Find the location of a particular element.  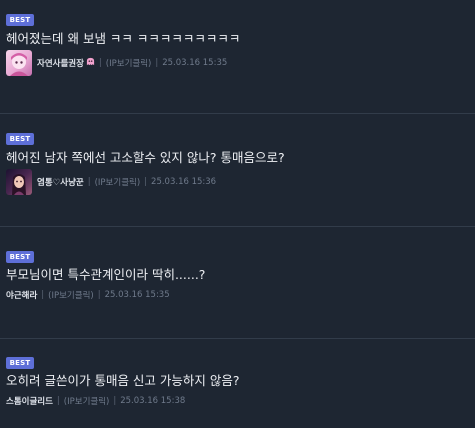

comment-meta: 스톰이글리드 | (IP보기클릭) | 25.03.16 15:38 is located at coordinates (95, 401).